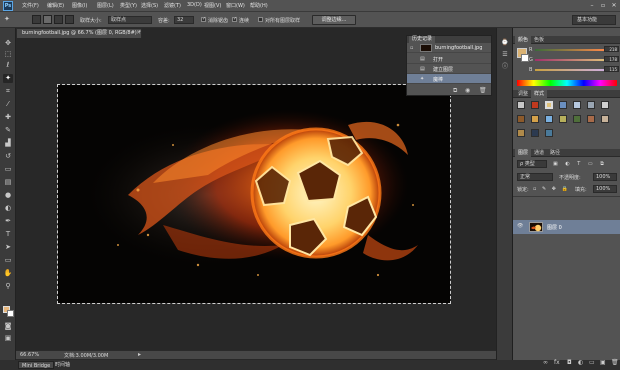  I want to click on tab-timeline: 时间轴, so click(62, 365).